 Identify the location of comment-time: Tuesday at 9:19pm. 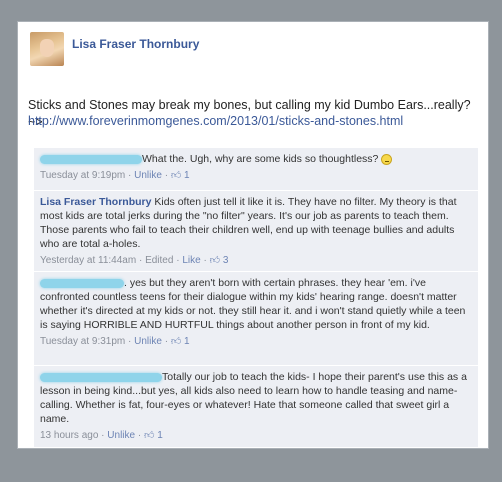
(82, 175).